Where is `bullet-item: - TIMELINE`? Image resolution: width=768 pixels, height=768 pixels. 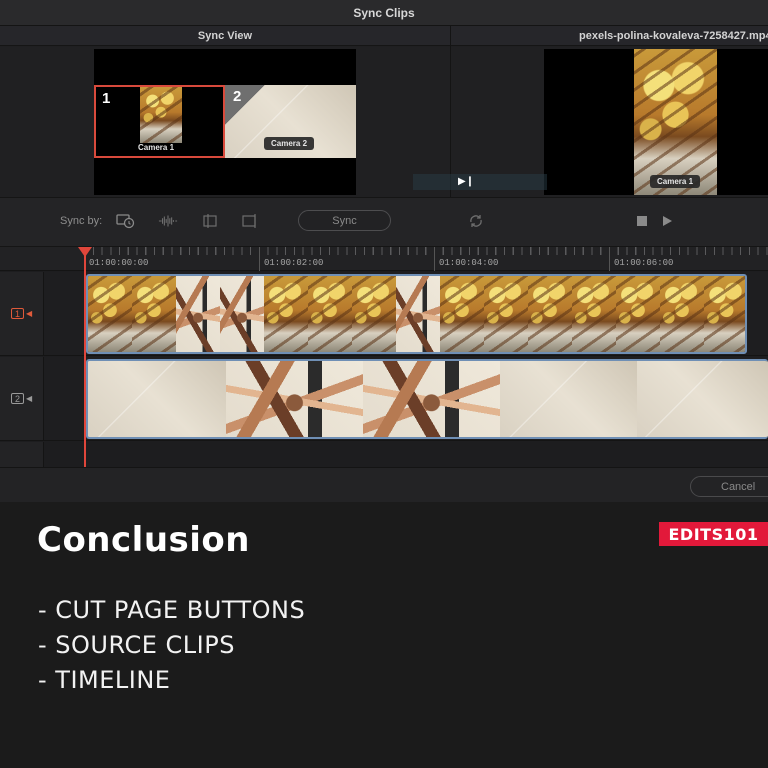
bullet-item: - TIMELINE is located at coordinates (104, 680).